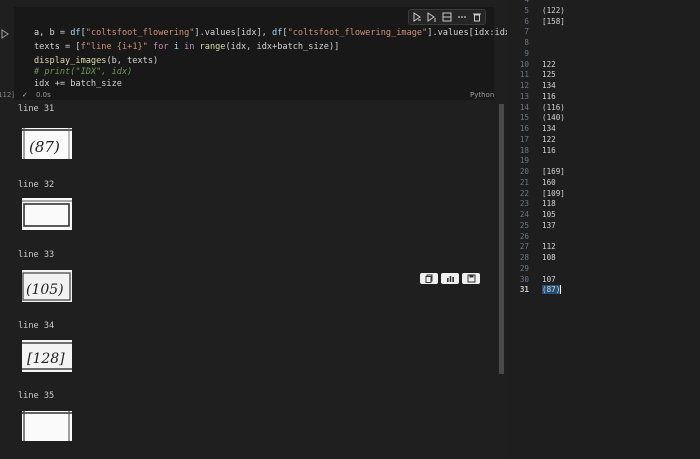 The height and width of the screenshot is (459, 700). I want to click on code-token: (b, texts), so click(132, 61).